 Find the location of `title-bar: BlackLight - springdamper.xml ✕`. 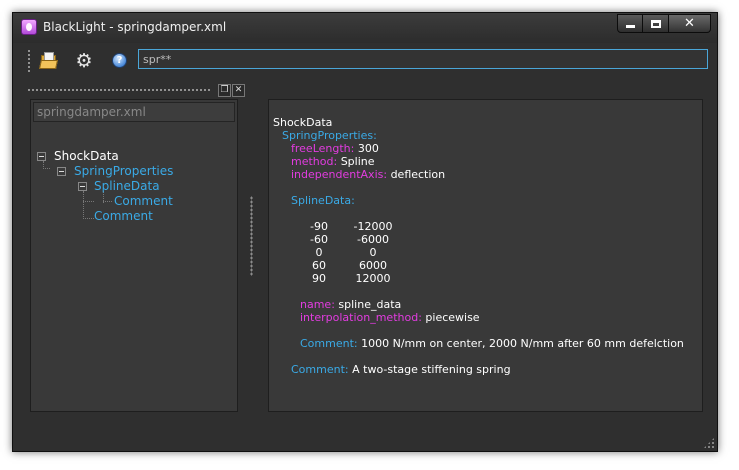

title-bar: BlackLight - springdamper.xml ✕ is located at coordinates (365, 28).